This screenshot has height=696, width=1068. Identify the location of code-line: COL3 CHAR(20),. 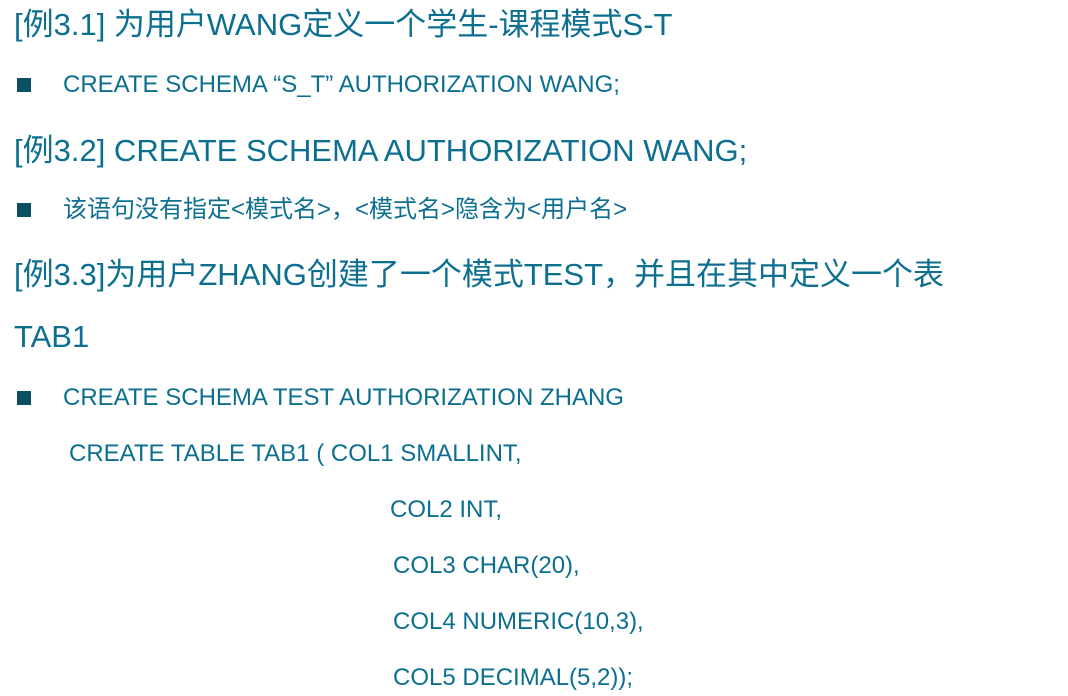
(486, 565).